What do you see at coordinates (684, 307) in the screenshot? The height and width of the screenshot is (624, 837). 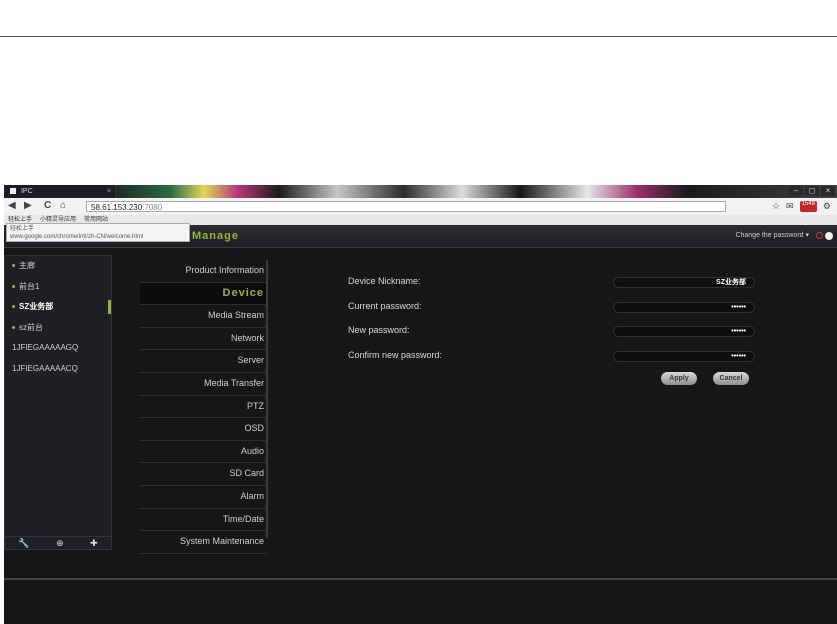 I see `current-password-input: ••••••` at bounding box center [684, 307].